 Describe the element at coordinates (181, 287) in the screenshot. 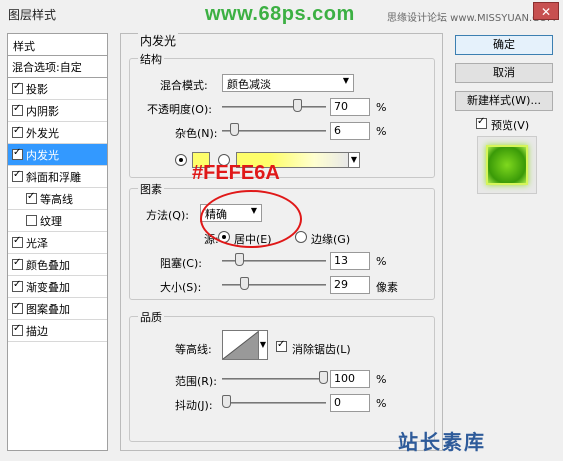

I see `size-label: 大小(S):` at that location.